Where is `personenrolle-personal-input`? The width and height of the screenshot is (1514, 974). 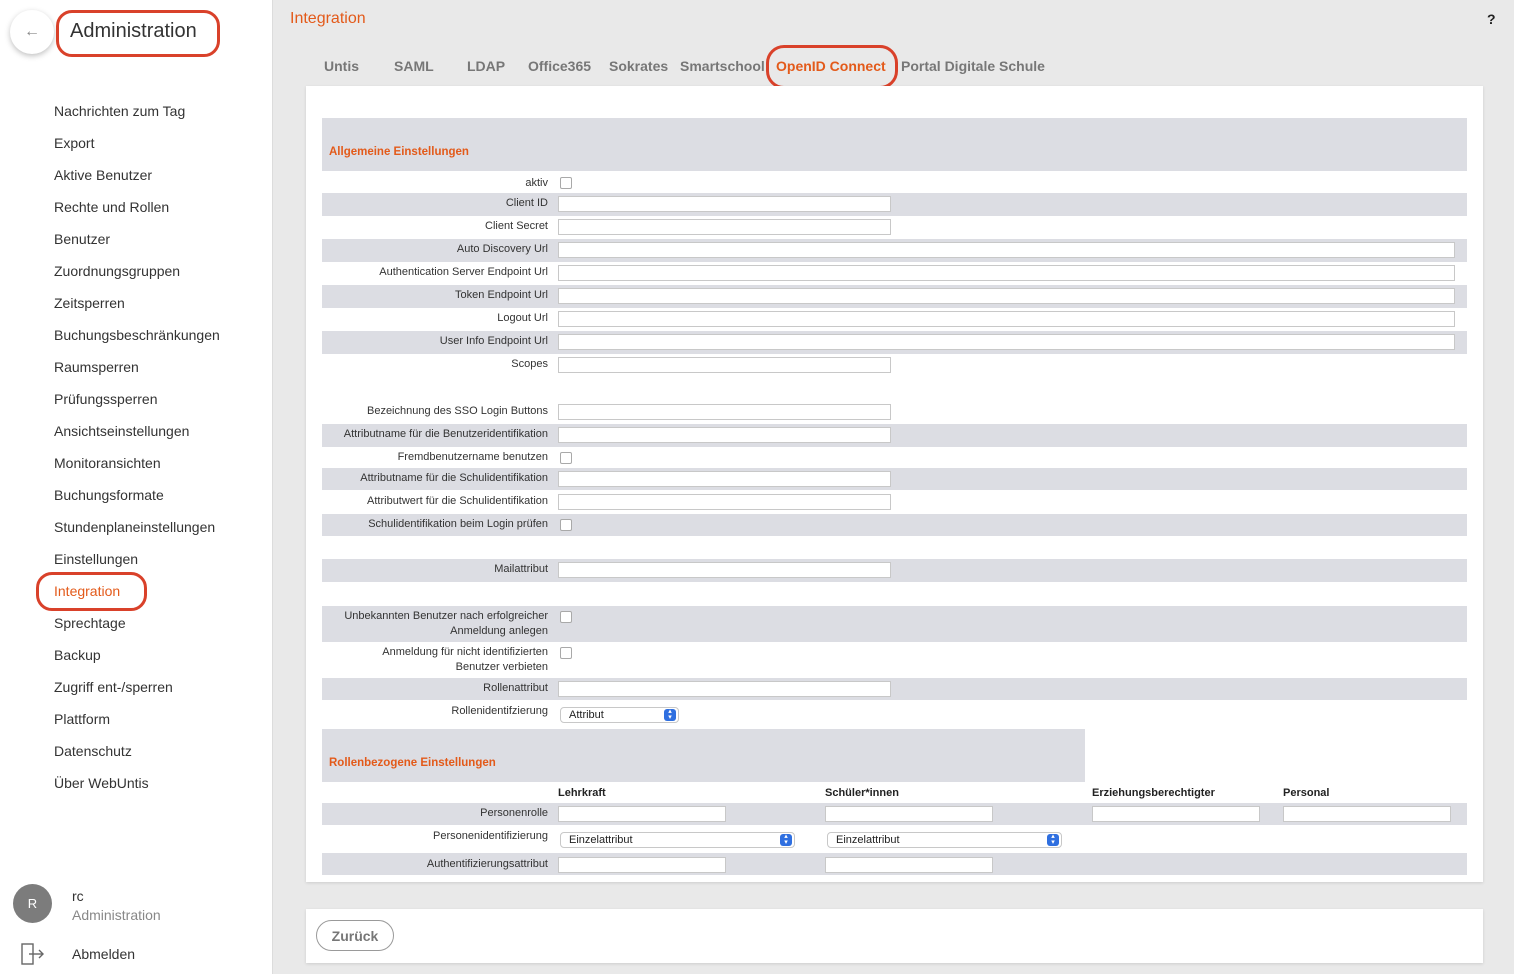 personenrolle-personal-input is located at coordinates (1367, 814).